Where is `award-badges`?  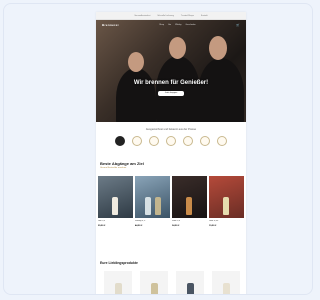
award-badges is located at coordinates (171, 141).